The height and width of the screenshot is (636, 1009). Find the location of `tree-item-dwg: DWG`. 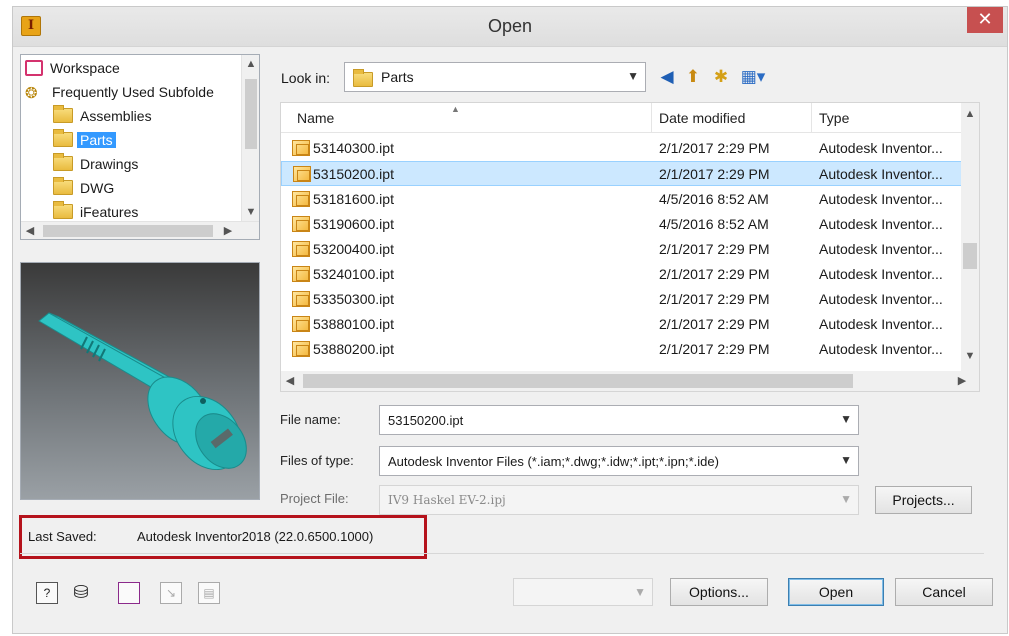

tree-item-dwg: DWG is located at coordinates (85, 188).